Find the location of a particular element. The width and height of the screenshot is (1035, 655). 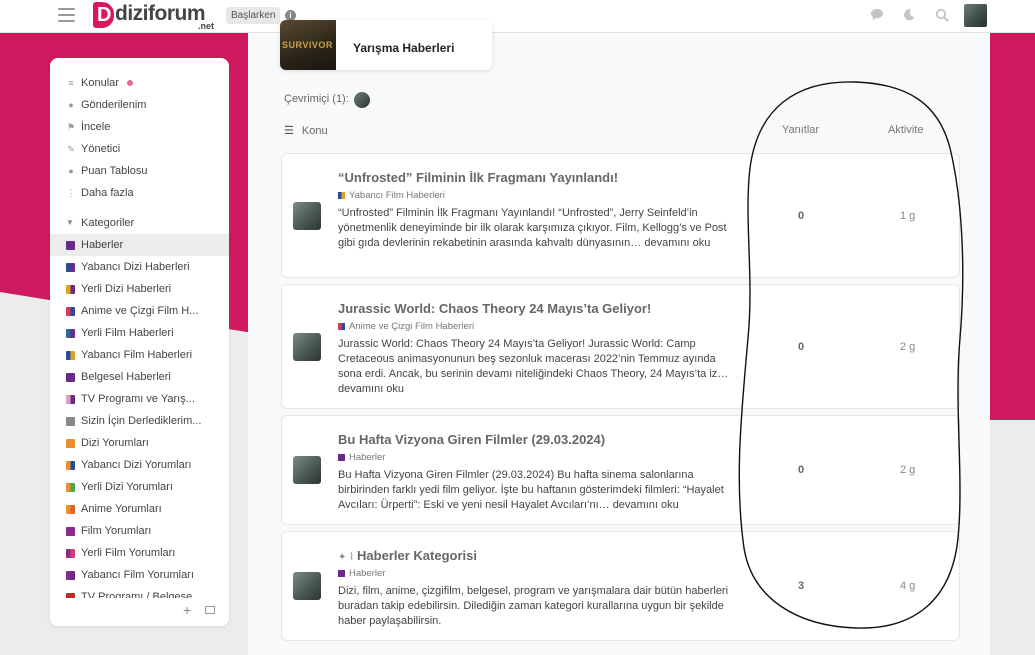

sidebar-item-review: ⚑ İncele is located at coordinates (139, 127).